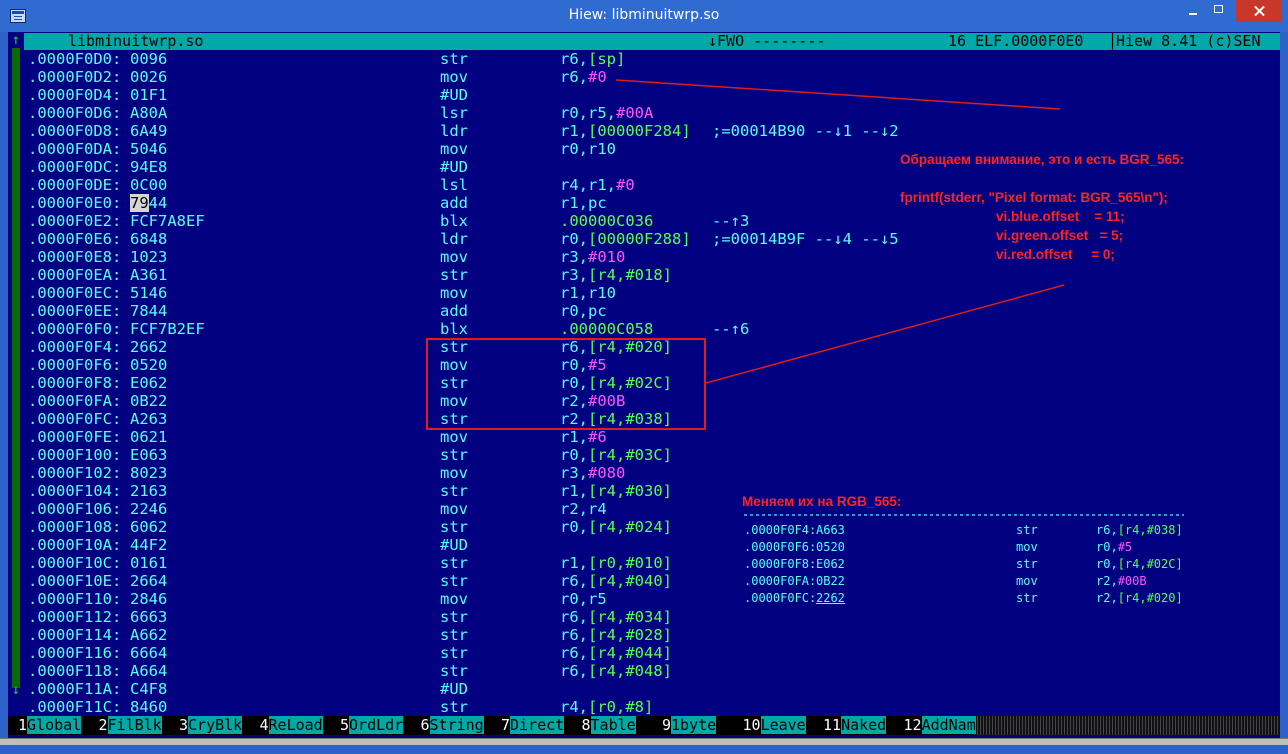 The height and width of the screenshot is (754, 1288). I want to click on fkey-number: 2, so click(103, 725).